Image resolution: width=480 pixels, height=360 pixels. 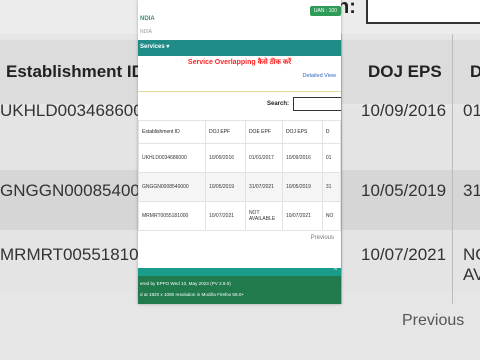 I want to click on bg-cell: 10/05/2019, so click(x=404, y=190).